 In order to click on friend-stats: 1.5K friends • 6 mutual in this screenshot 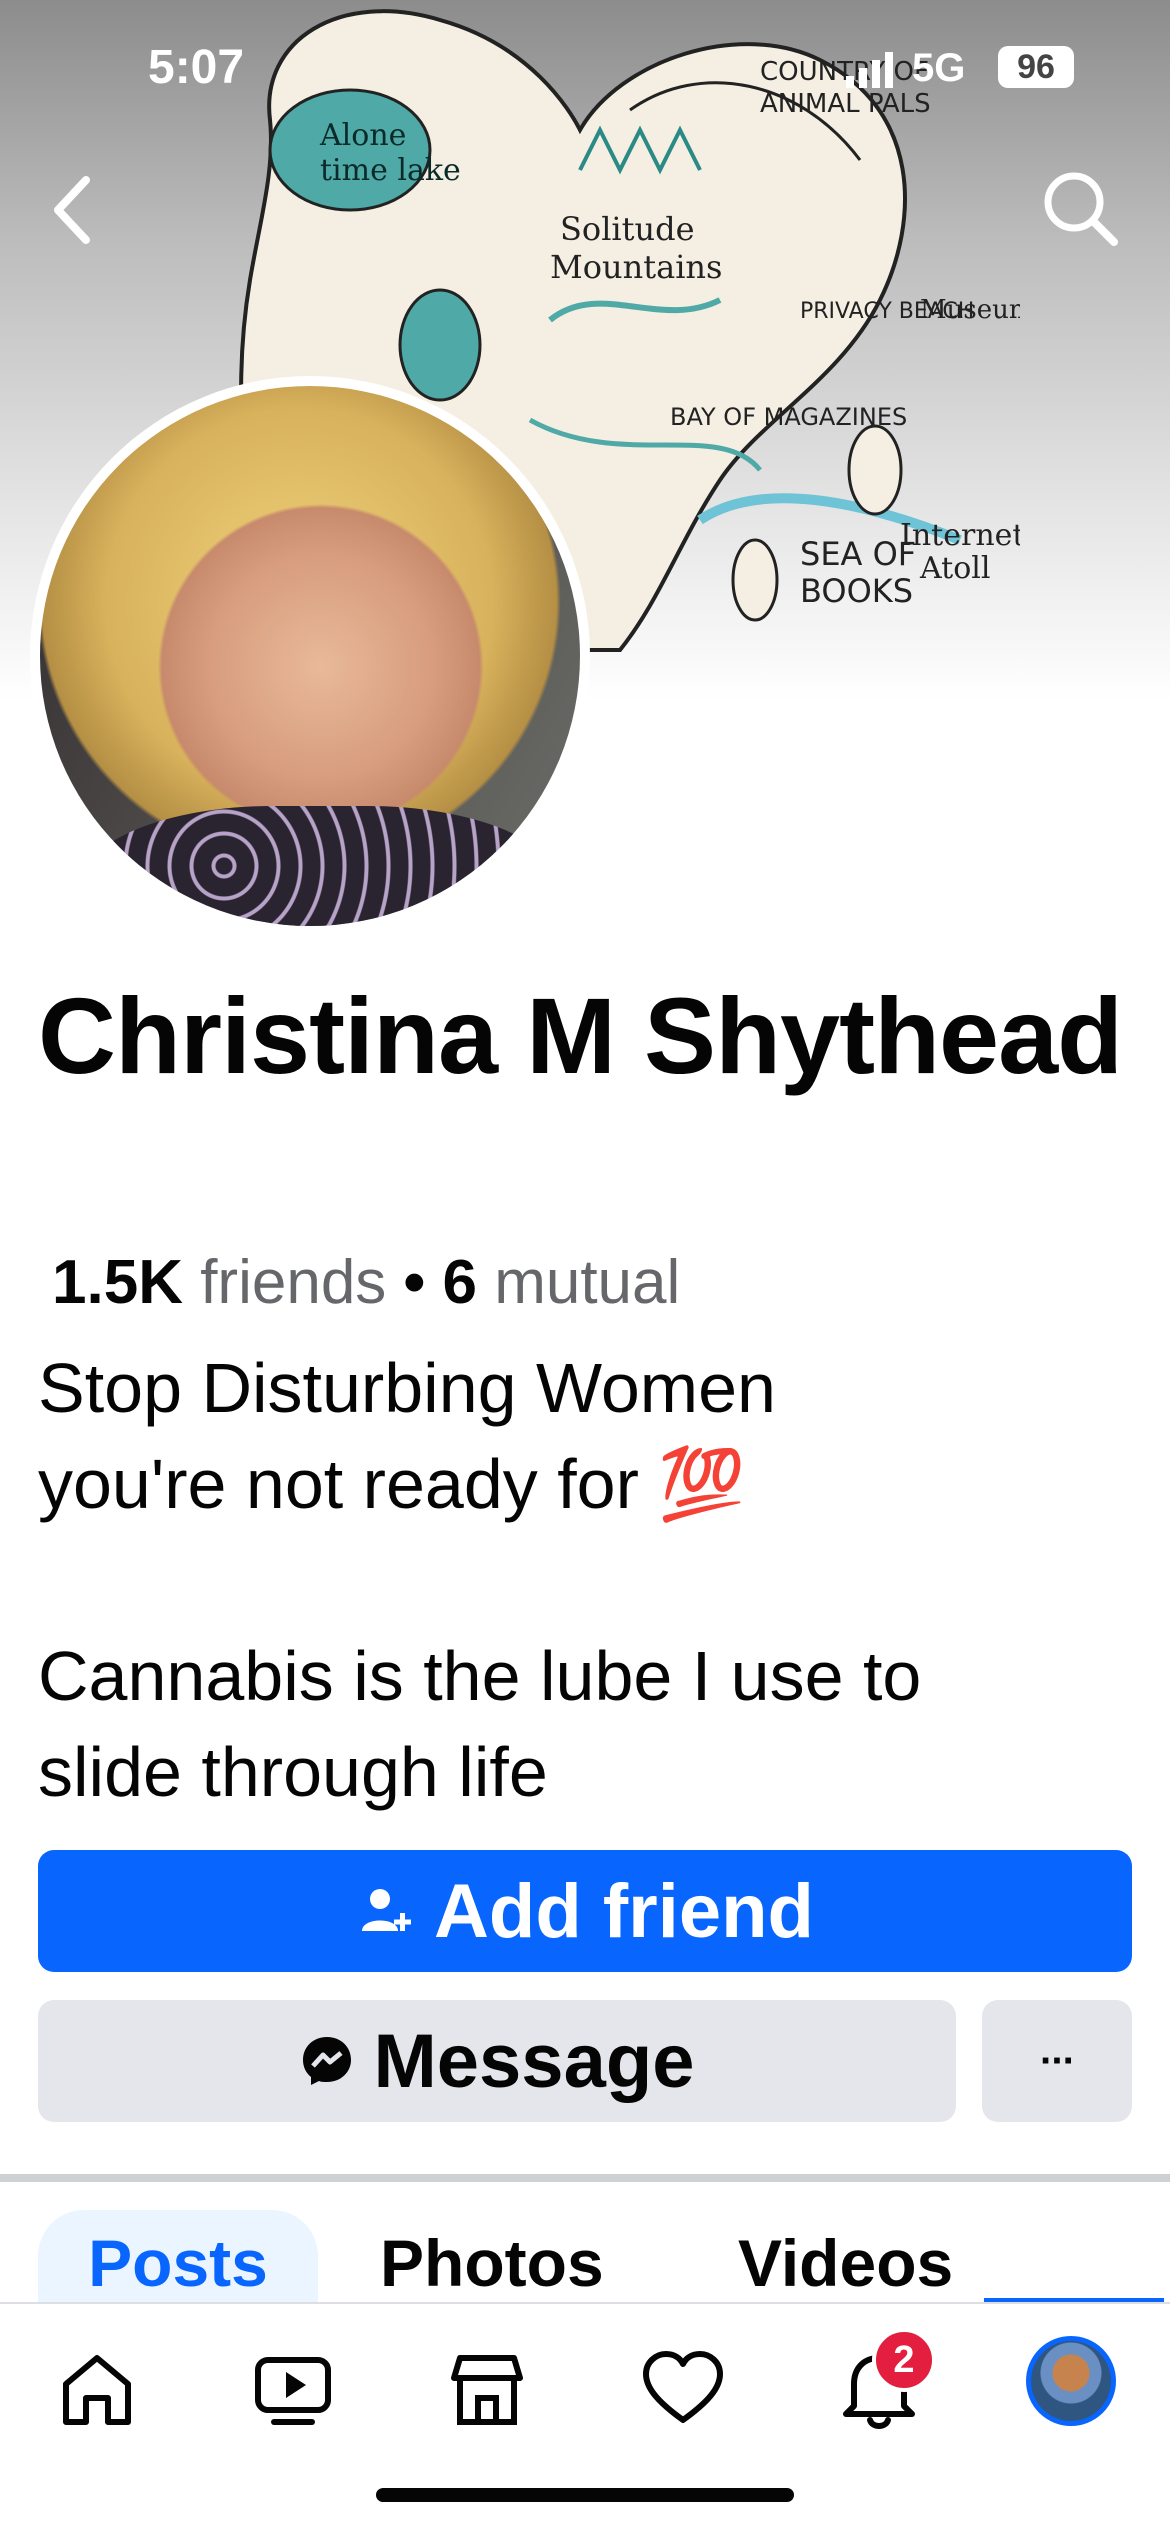, I will do `click(366, 1283)`.